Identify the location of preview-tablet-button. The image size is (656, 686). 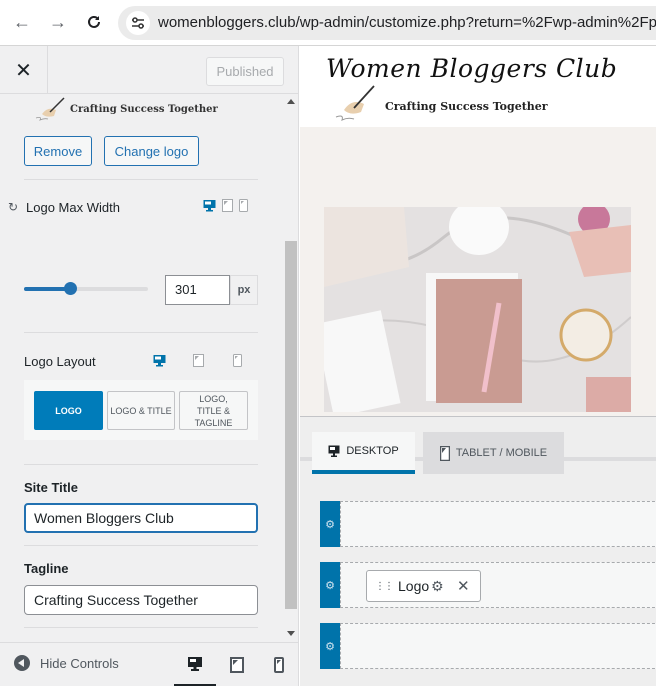
(237, 664).